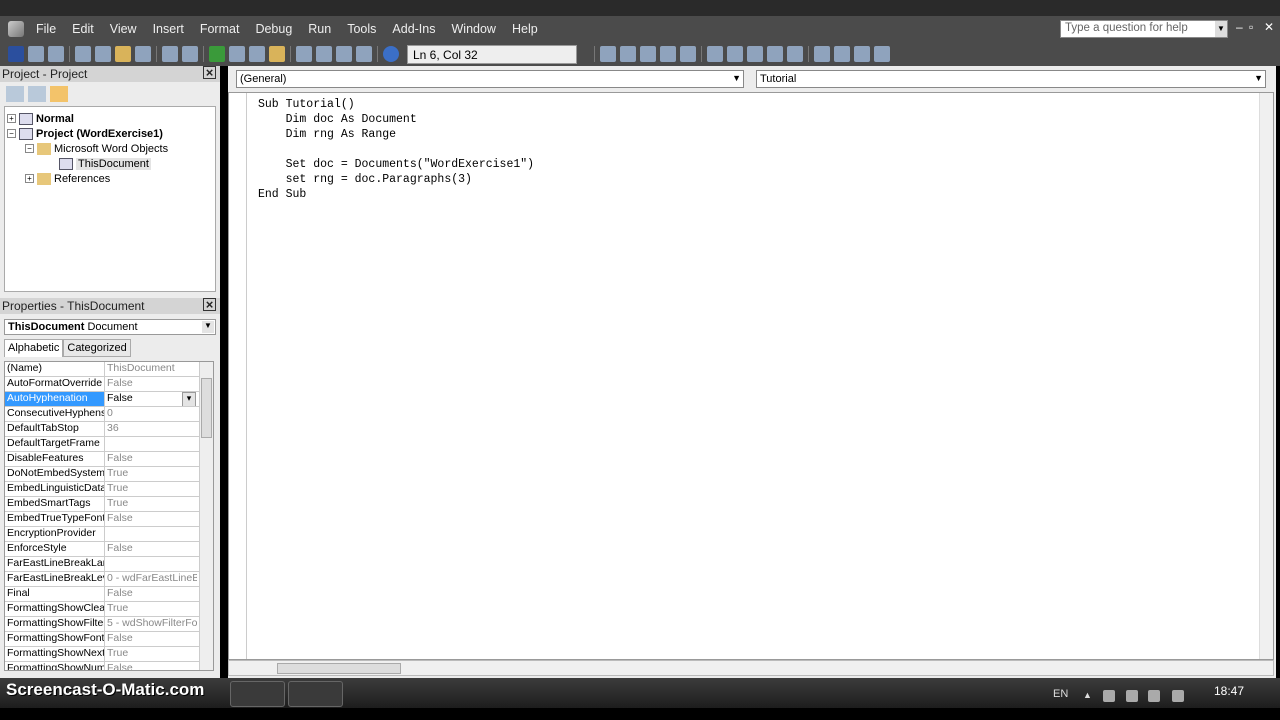 Image resolution: width=1280 pixels, height=720 pixels. I want to click on property-value: True, so click(151, 489).